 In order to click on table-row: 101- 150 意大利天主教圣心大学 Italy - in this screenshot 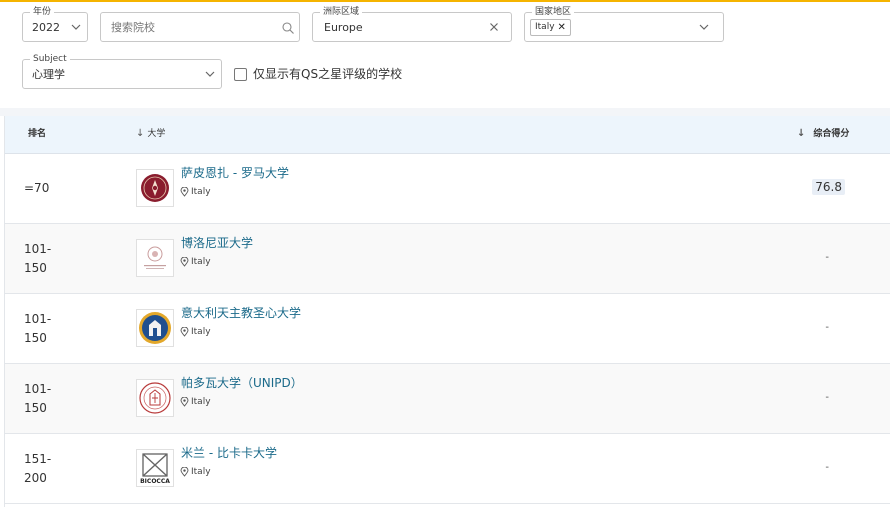, I will do `click(447, 329)`.